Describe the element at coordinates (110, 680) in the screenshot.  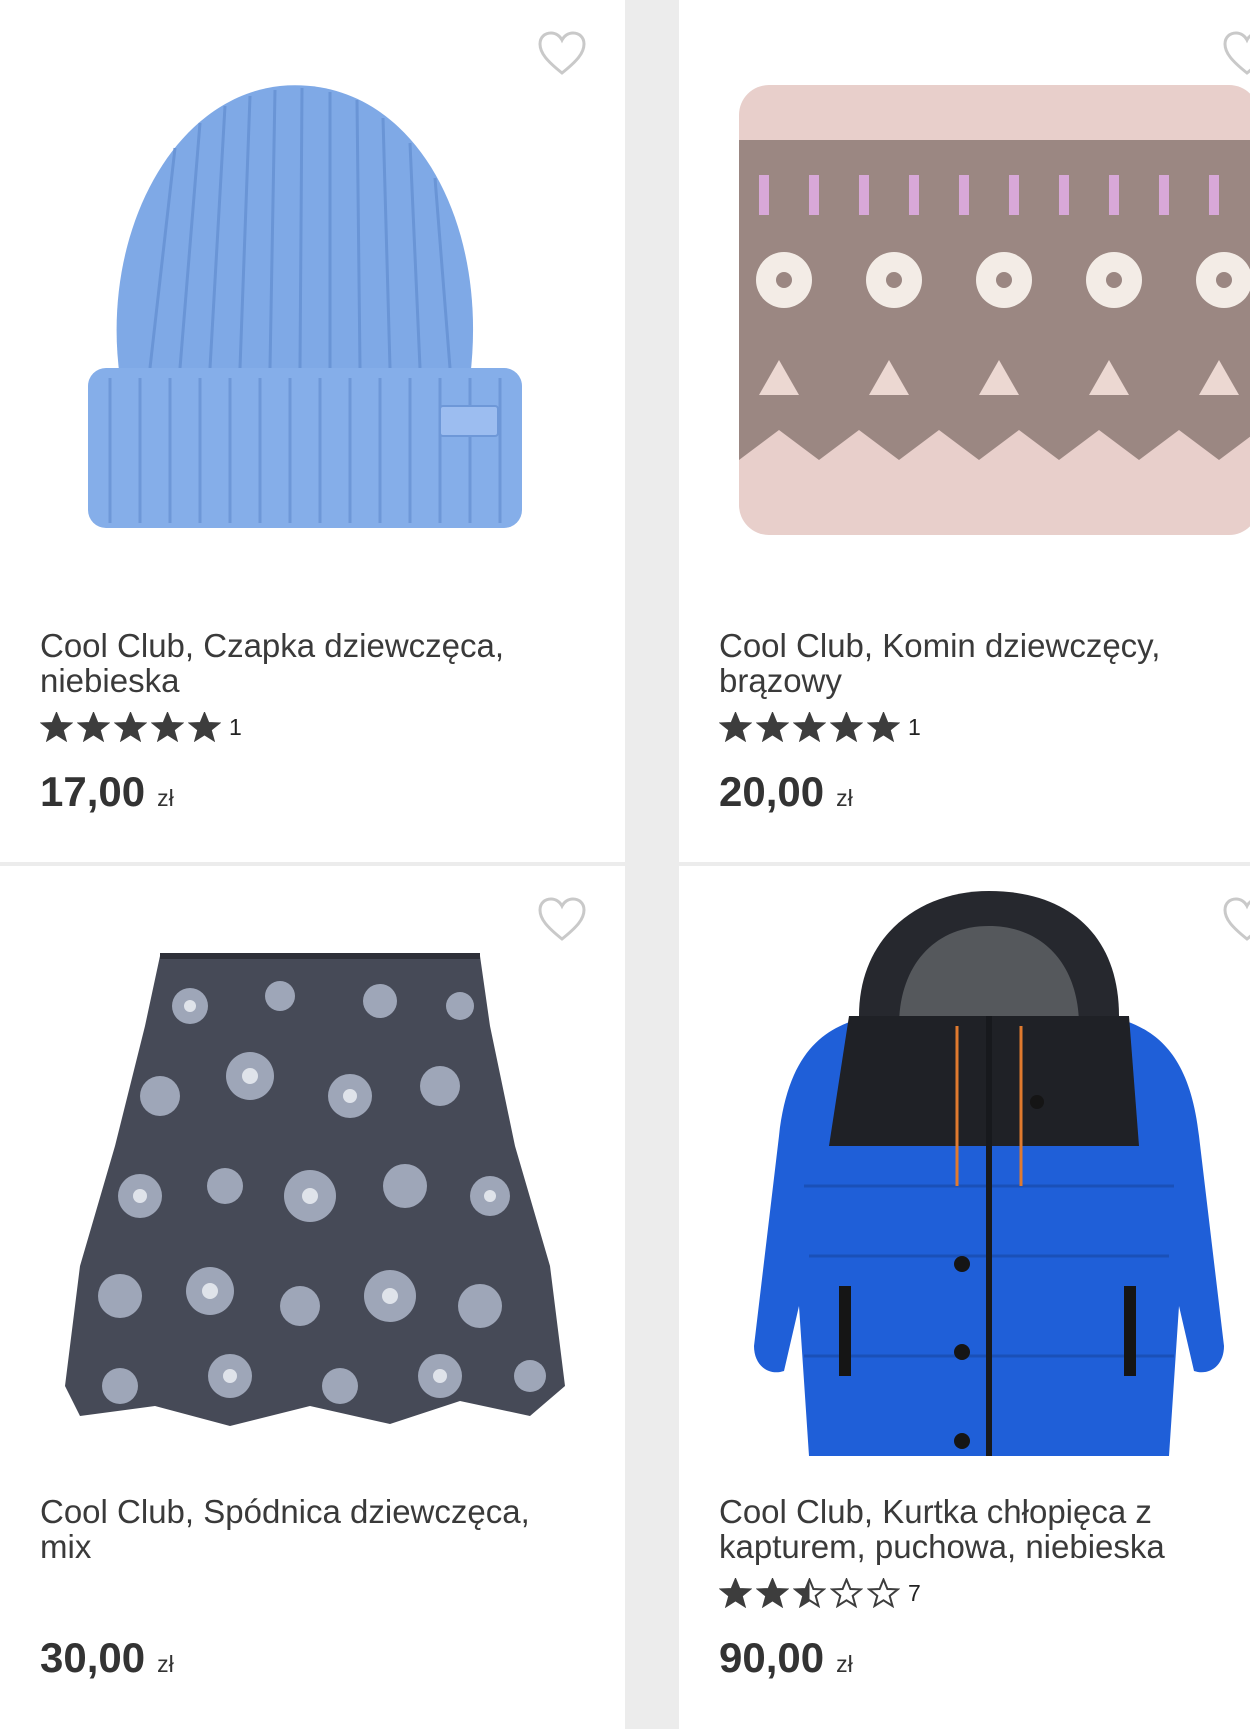
I see `product-title-line: niebieska` at that location.